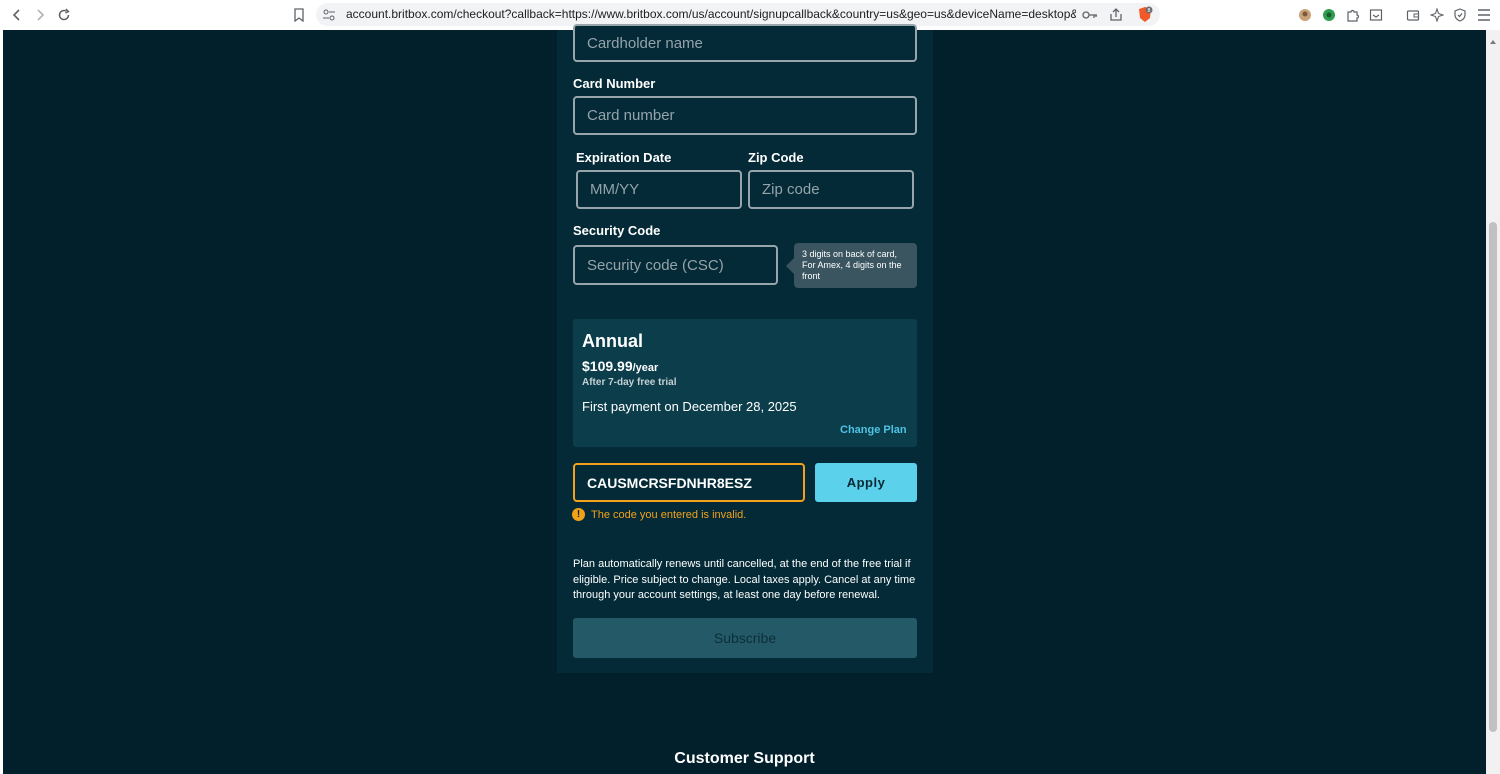 This screenshot has width=1500, height=774. Describe the element at coordinates (776, 157) in the screenshot. I see `zip-code-label: Zip Code` at that location.